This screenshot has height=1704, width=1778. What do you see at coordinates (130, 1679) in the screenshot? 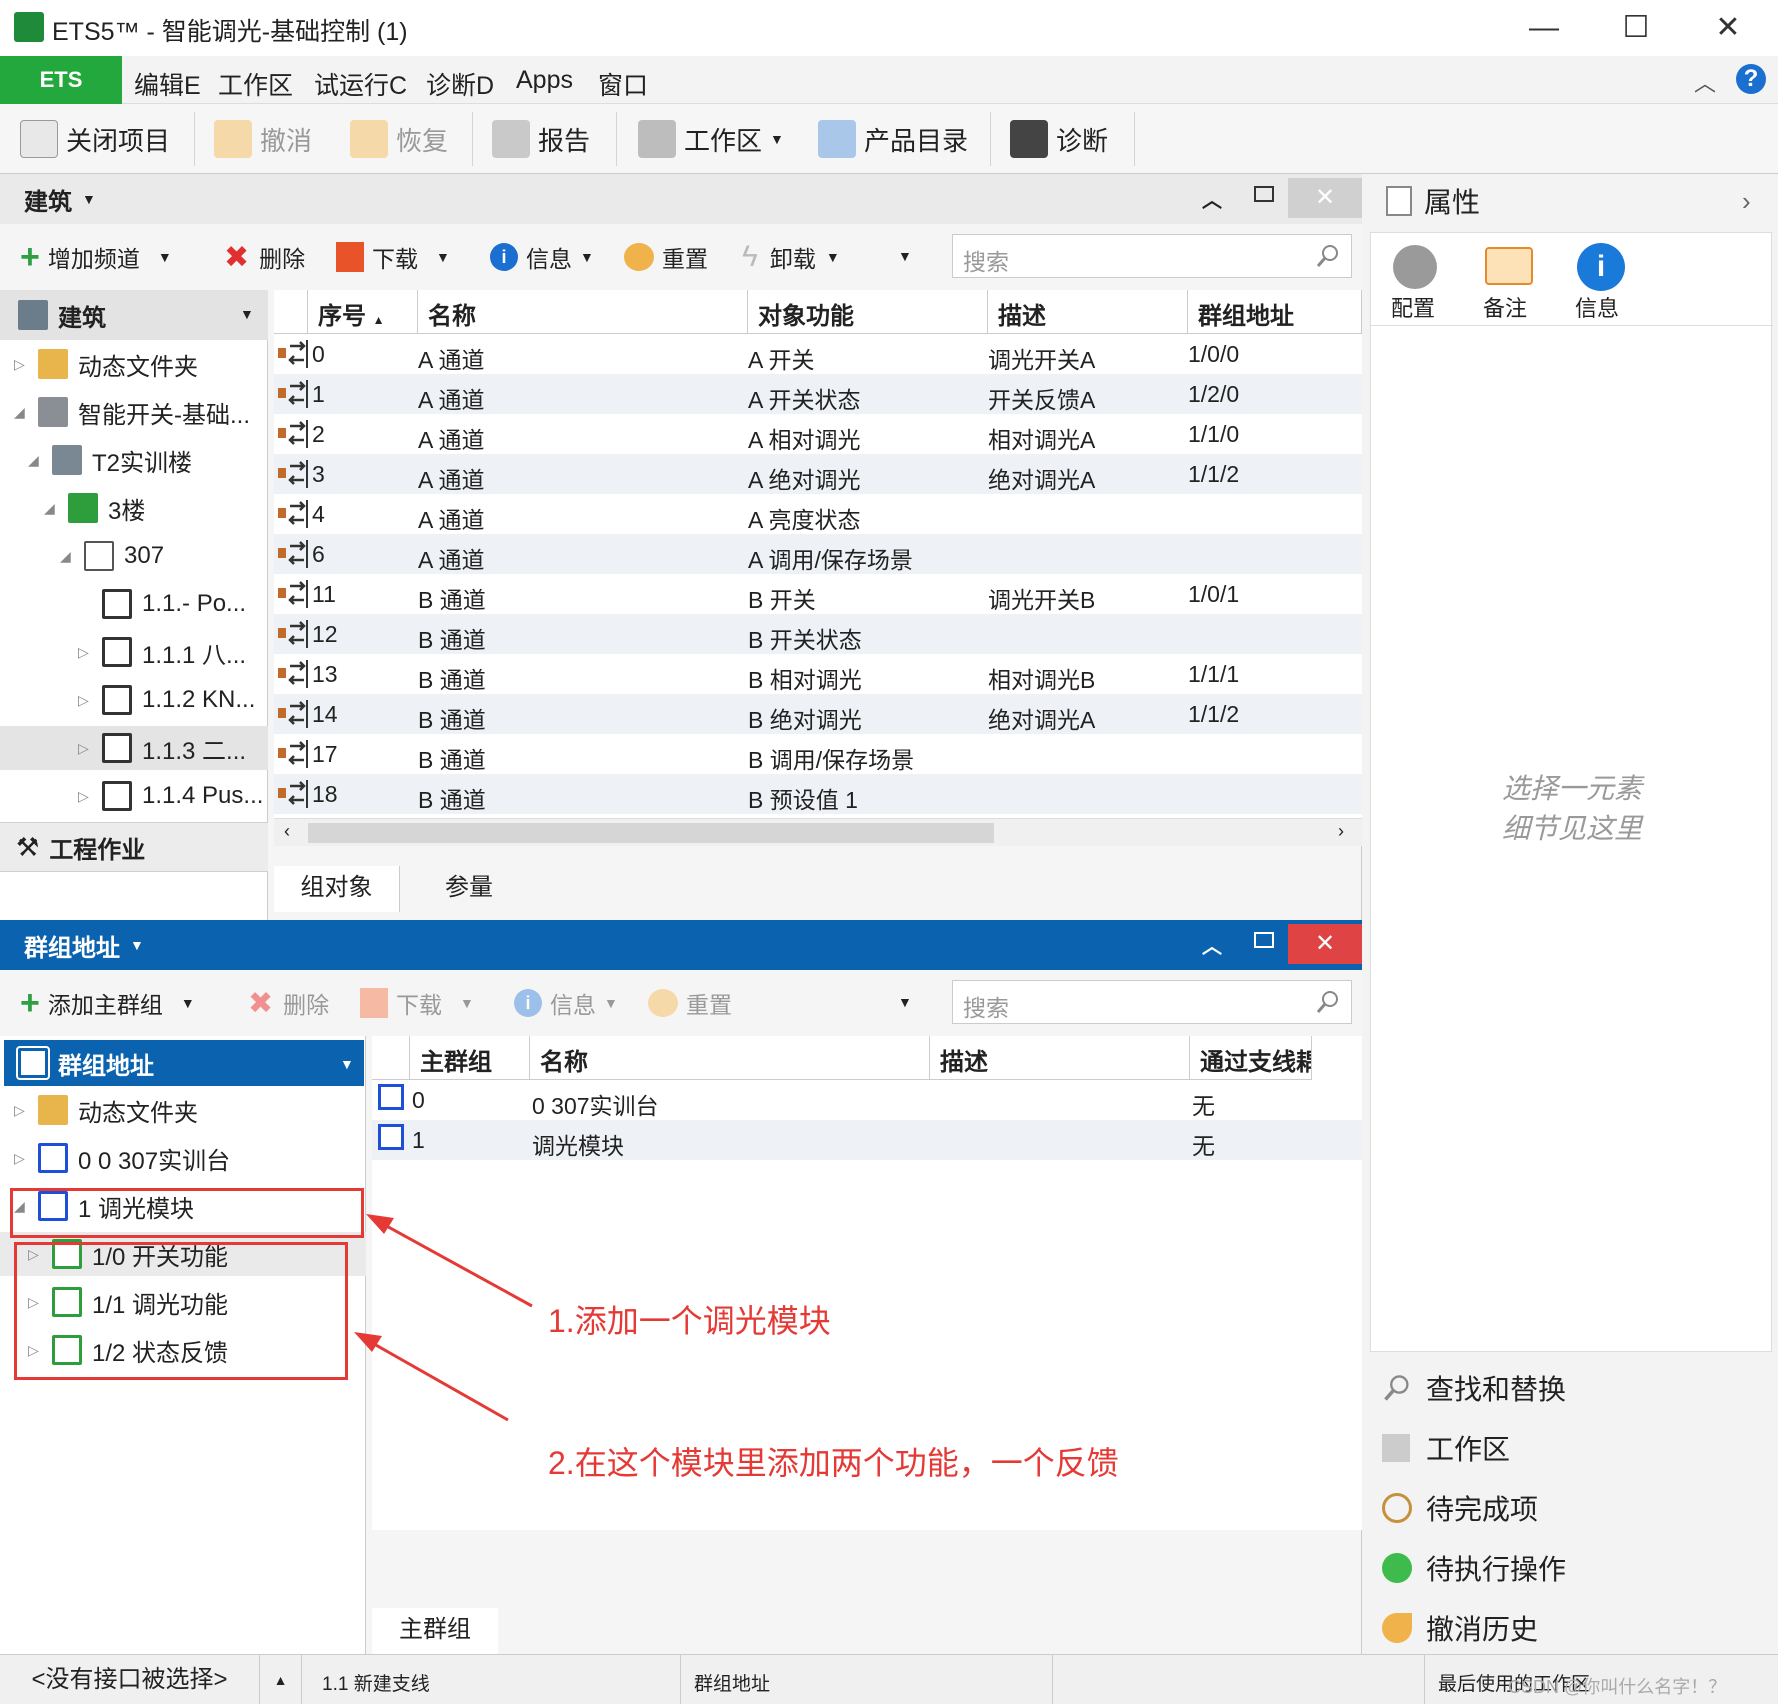
I see `interface-selector: <没有接口被选择>` at bounding box center [130, 1679].